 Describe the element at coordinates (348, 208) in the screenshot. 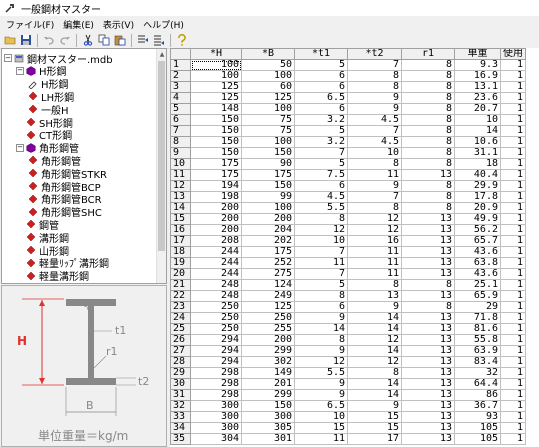

I see `table-row: 14 200 100 5.5 8 8 20.9 1` at that location.